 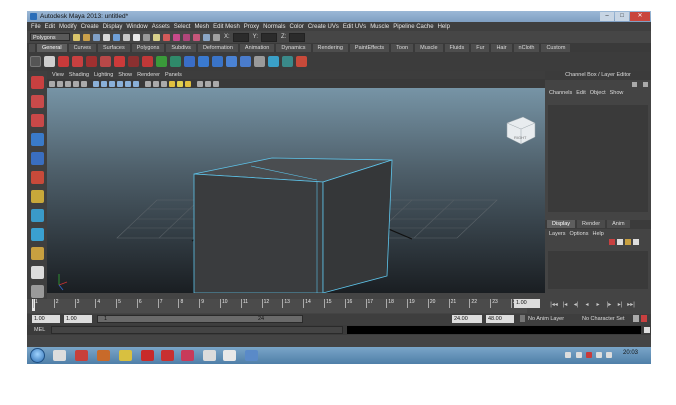 What do you see at coordinates (46, 319) in the screenshot?
I see `animation-start-field: 1.00` at bounding box center [46, 319].